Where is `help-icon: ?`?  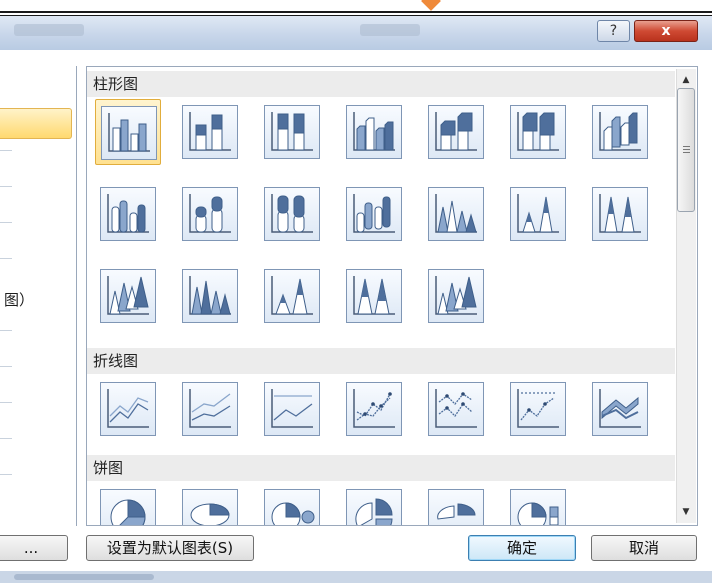 help-icon: ? is located at coordinates (613, 31).